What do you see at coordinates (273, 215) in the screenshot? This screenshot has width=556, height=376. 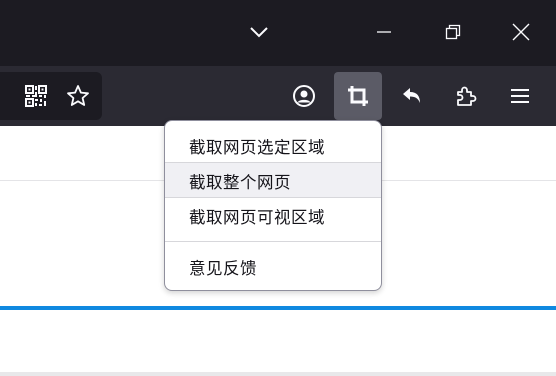 I see `menu-item-capture-visible: 截取网页可视区域` at bounding box center [273, 215].